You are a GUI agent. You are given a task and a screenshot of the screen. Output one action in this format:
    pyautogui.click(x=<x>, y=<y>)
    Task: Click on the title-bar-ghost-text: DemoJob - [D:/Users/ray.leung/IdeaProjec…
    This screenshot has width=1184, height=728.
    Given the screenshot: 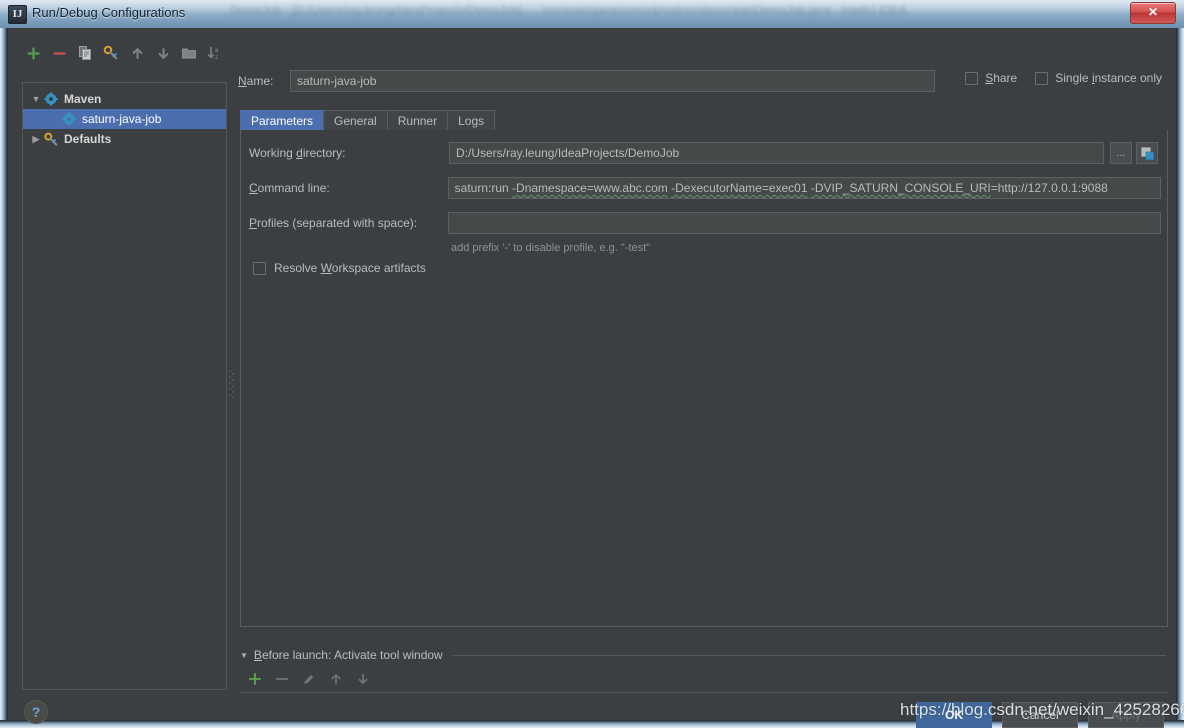 What is the action you would take?
    pyautogui.click(x=568, y=10)
    